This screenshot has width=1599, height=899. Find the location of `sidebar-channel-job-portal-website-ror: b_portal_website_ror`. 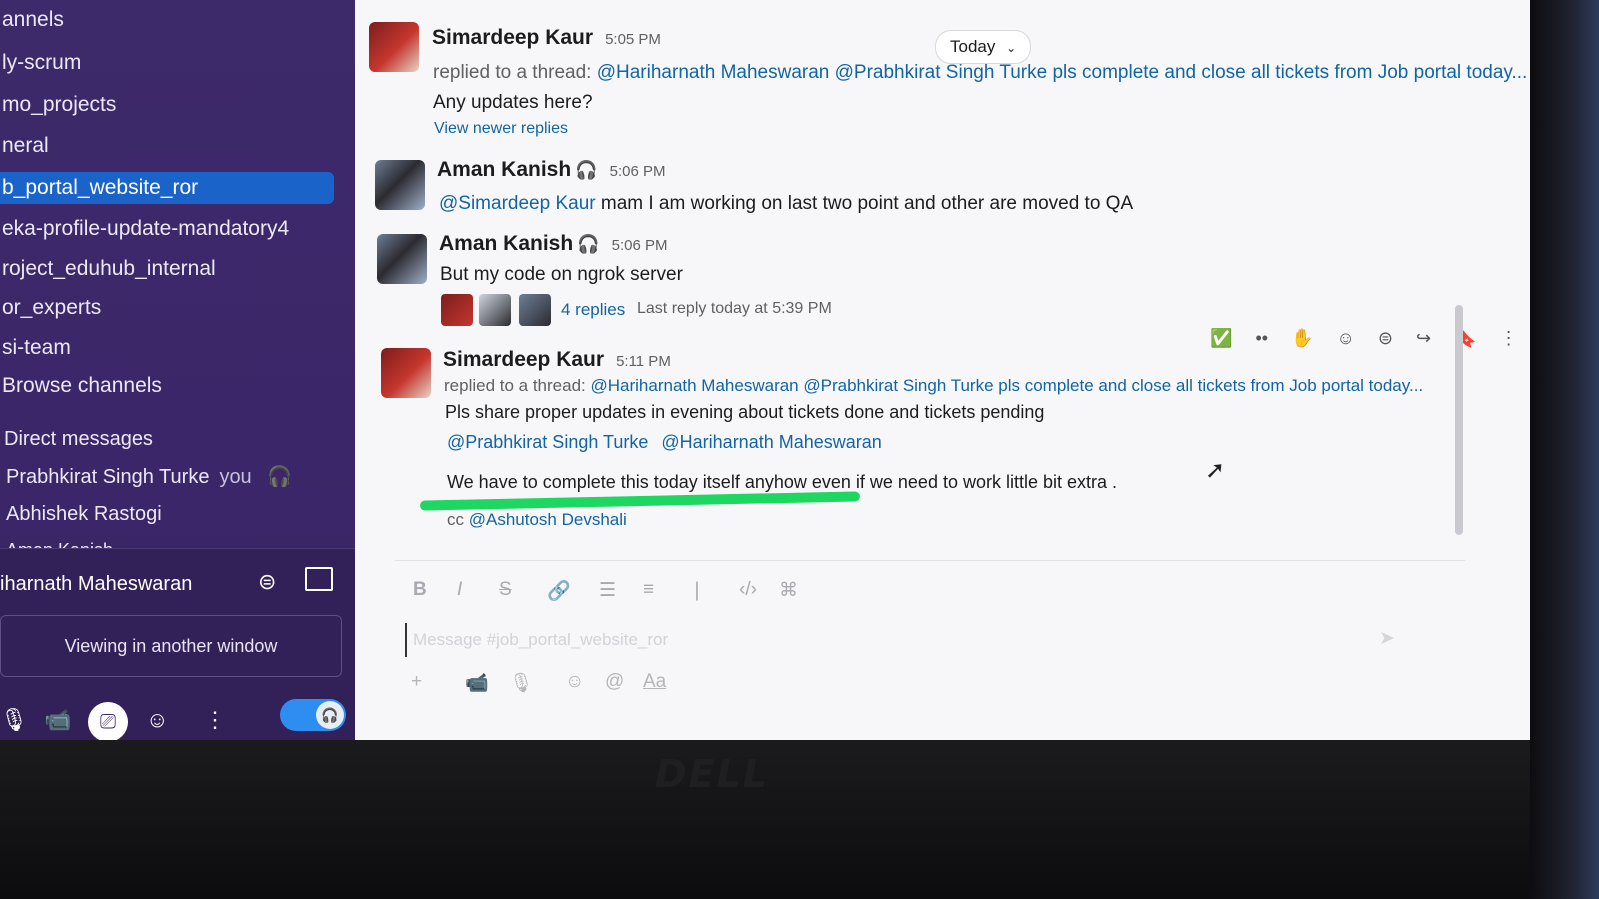

sidebar-channel-job-portal-website-ror: b_portal_website_ror is located at coordinates (167, 188).